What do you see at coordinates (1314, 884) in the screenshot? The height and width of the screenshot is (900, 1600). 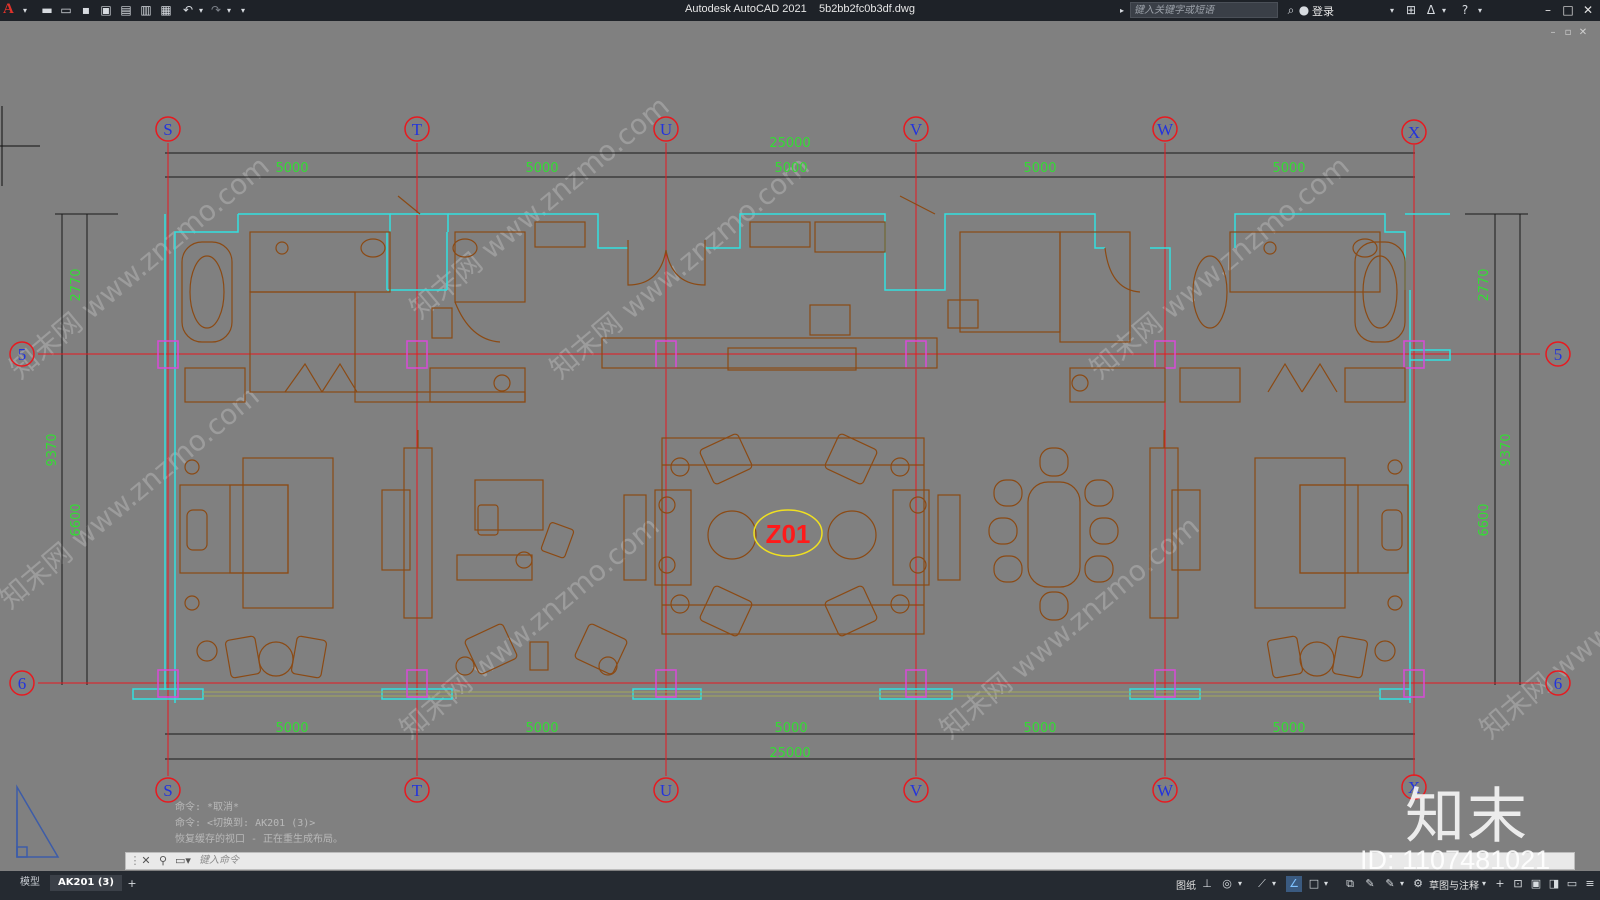 I see `object-snap-icon: □` at bounding box center [1314, 884].